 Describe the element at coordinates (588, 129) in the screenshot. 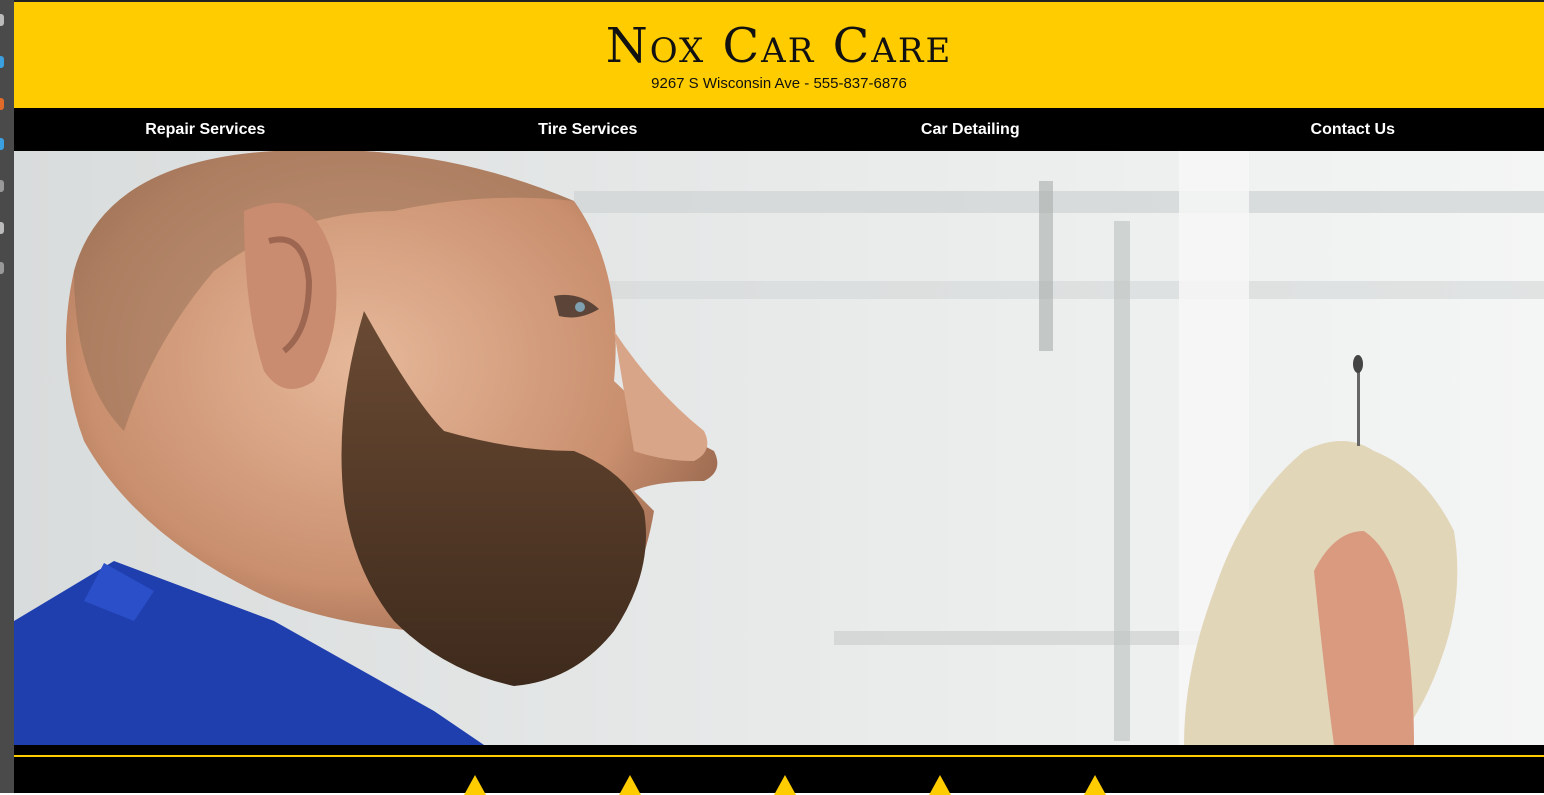

I see `nav-tire-services: Tire Services` at that location.